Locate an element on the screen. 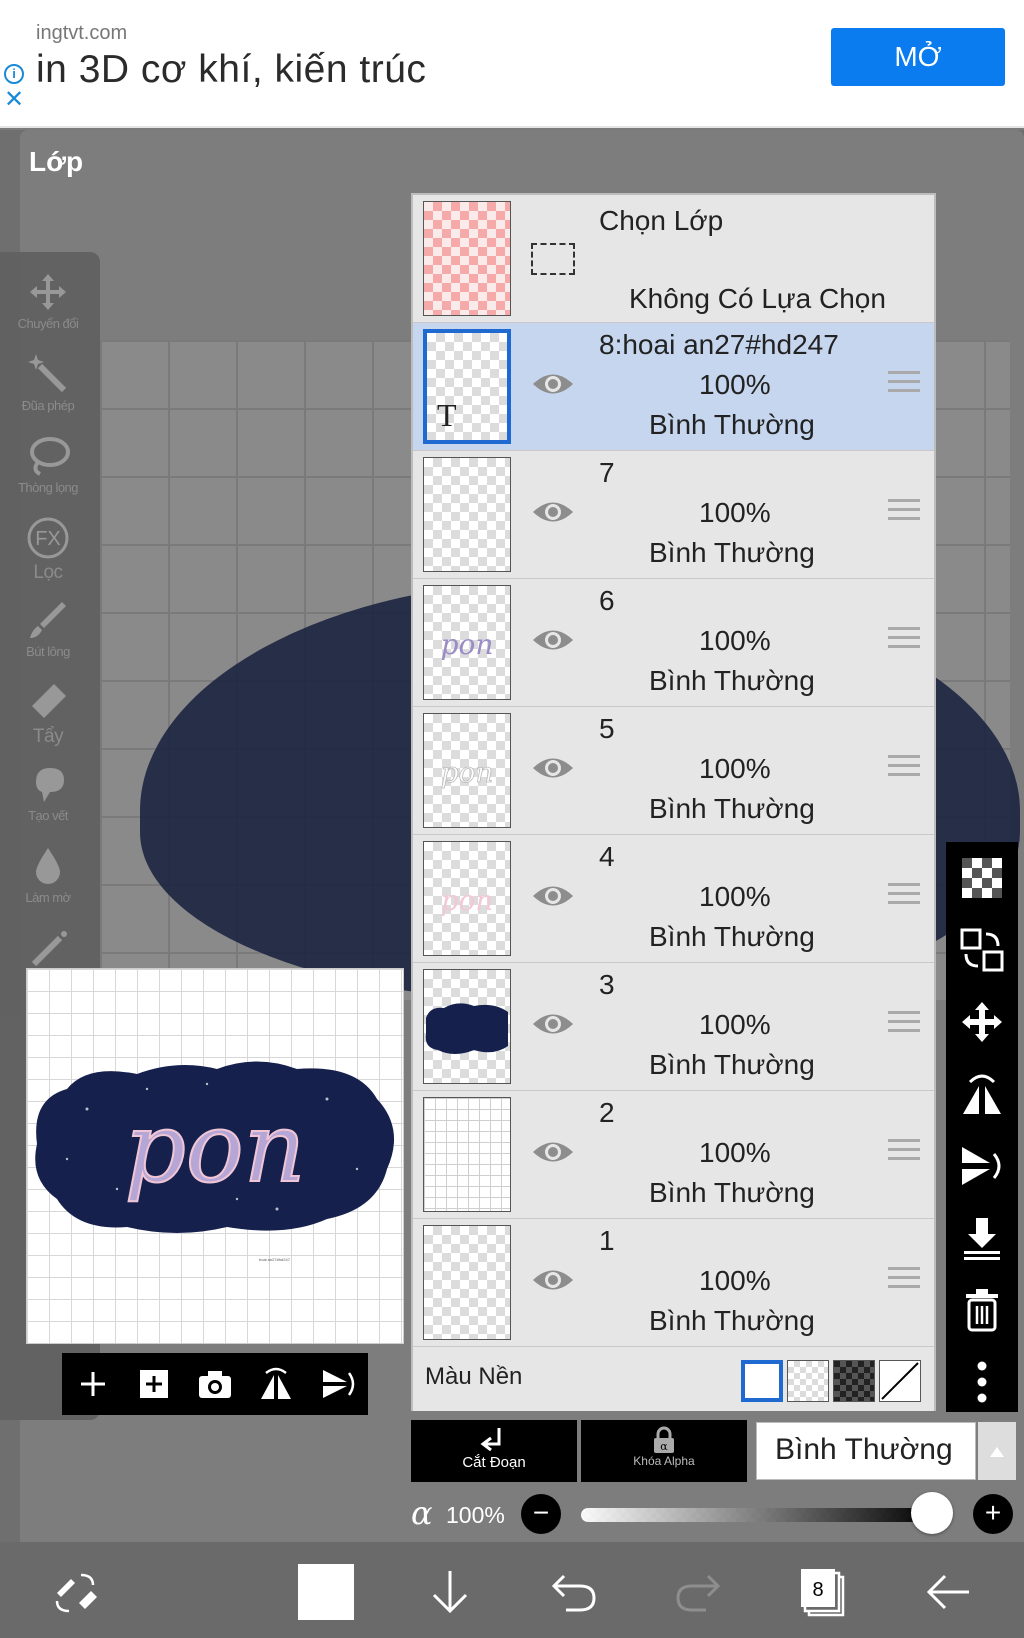 The width and height of the screenshot is (1024, 1638). download-button is located at coordinates (450, 1592).